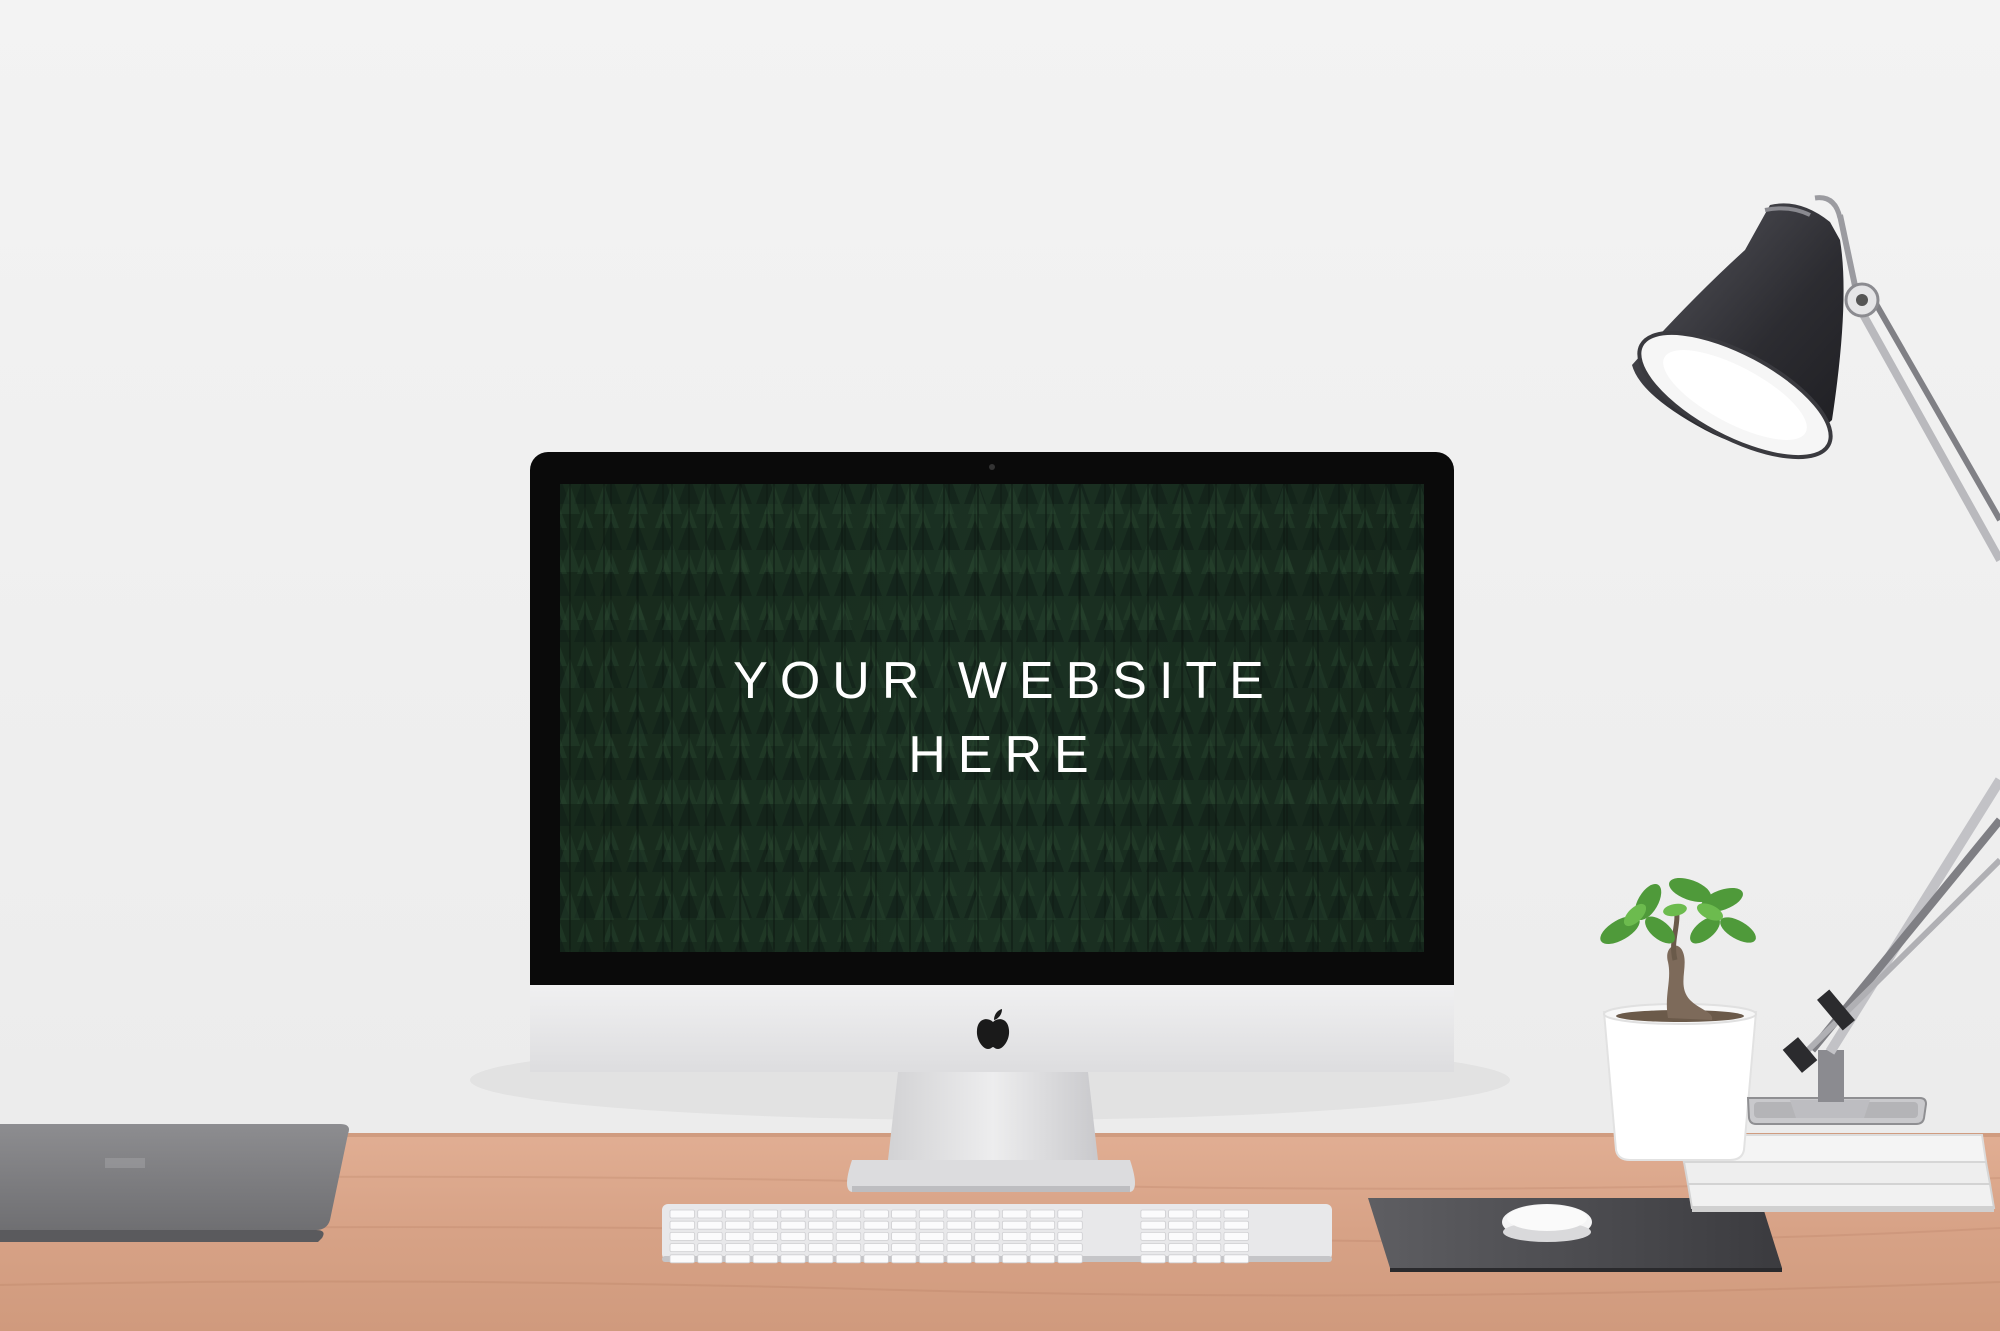 This screenshot has width=2000, height=1331. What do you see at coordinates (1004, 755) in the screenshot?
I see `headline-line-2: HERE` at bounding box center [1004, 755].